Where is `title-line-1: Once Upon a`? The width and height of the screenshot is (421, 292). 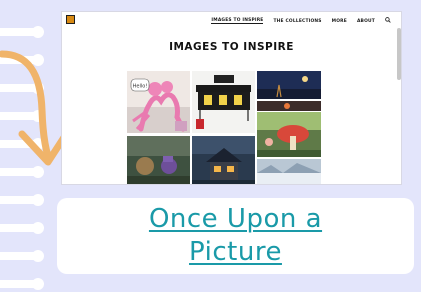
title-line-1: Once Upon a is located at coordinates (235, 219).